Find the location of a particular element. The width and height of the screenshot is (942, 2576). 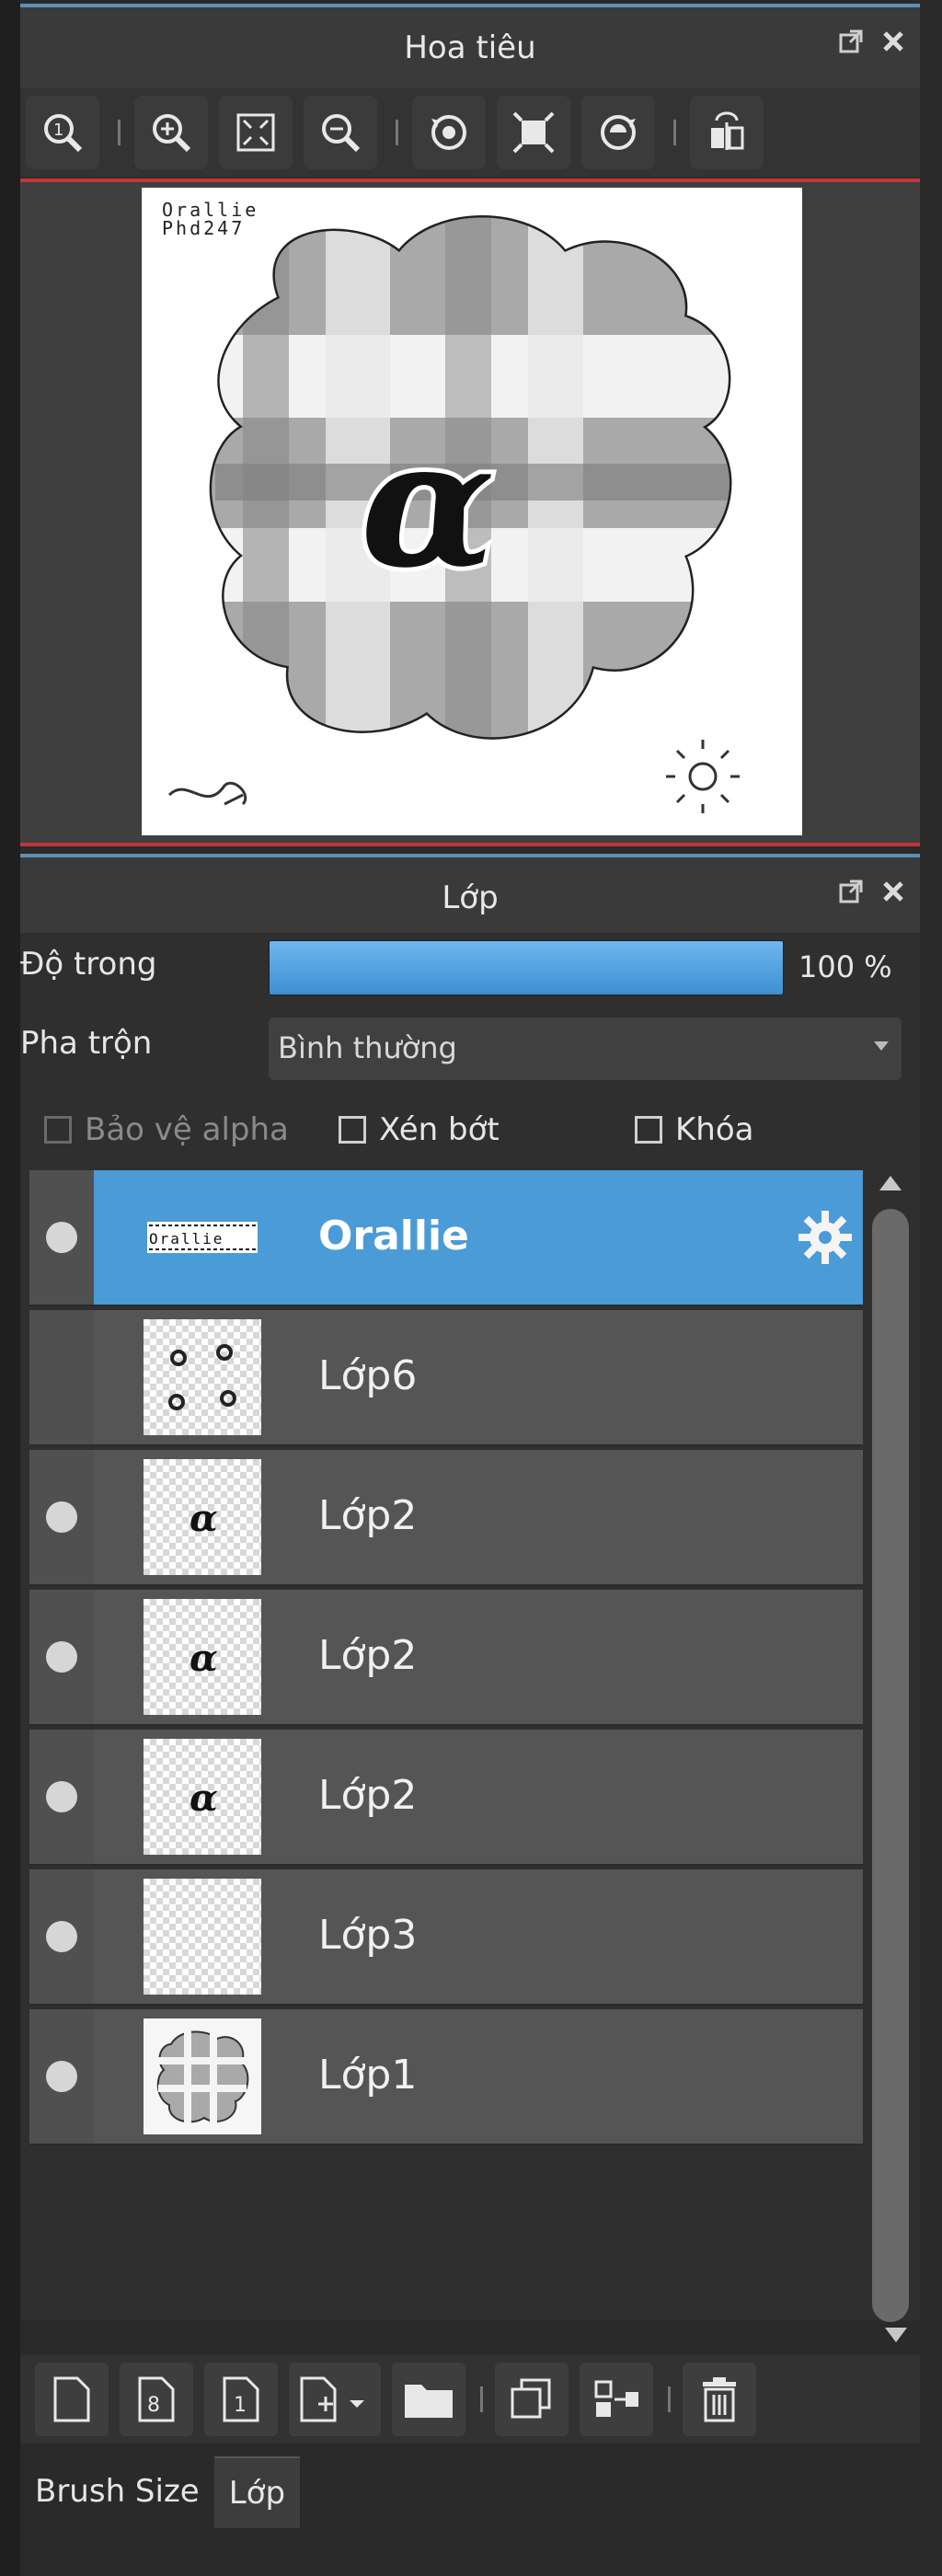

blend-mode-value: Bình thường is located at coordinates (367, 1047).